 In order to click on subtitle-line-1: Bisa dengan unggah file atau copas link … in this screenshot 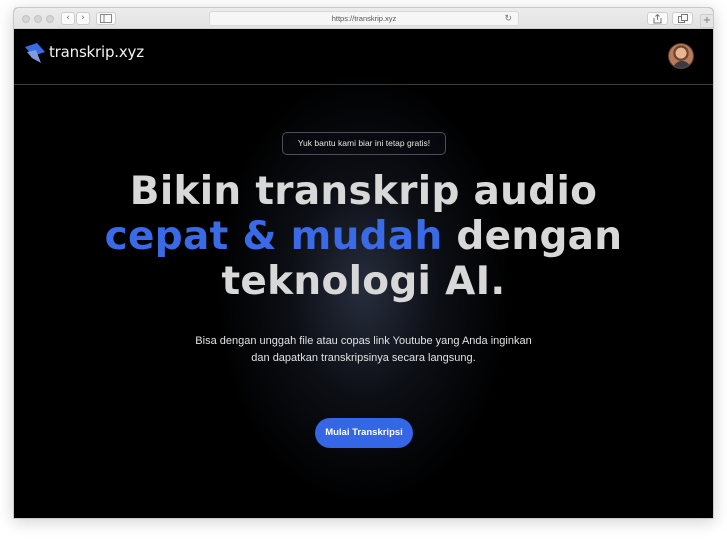, I will do `click(363, 341)`.